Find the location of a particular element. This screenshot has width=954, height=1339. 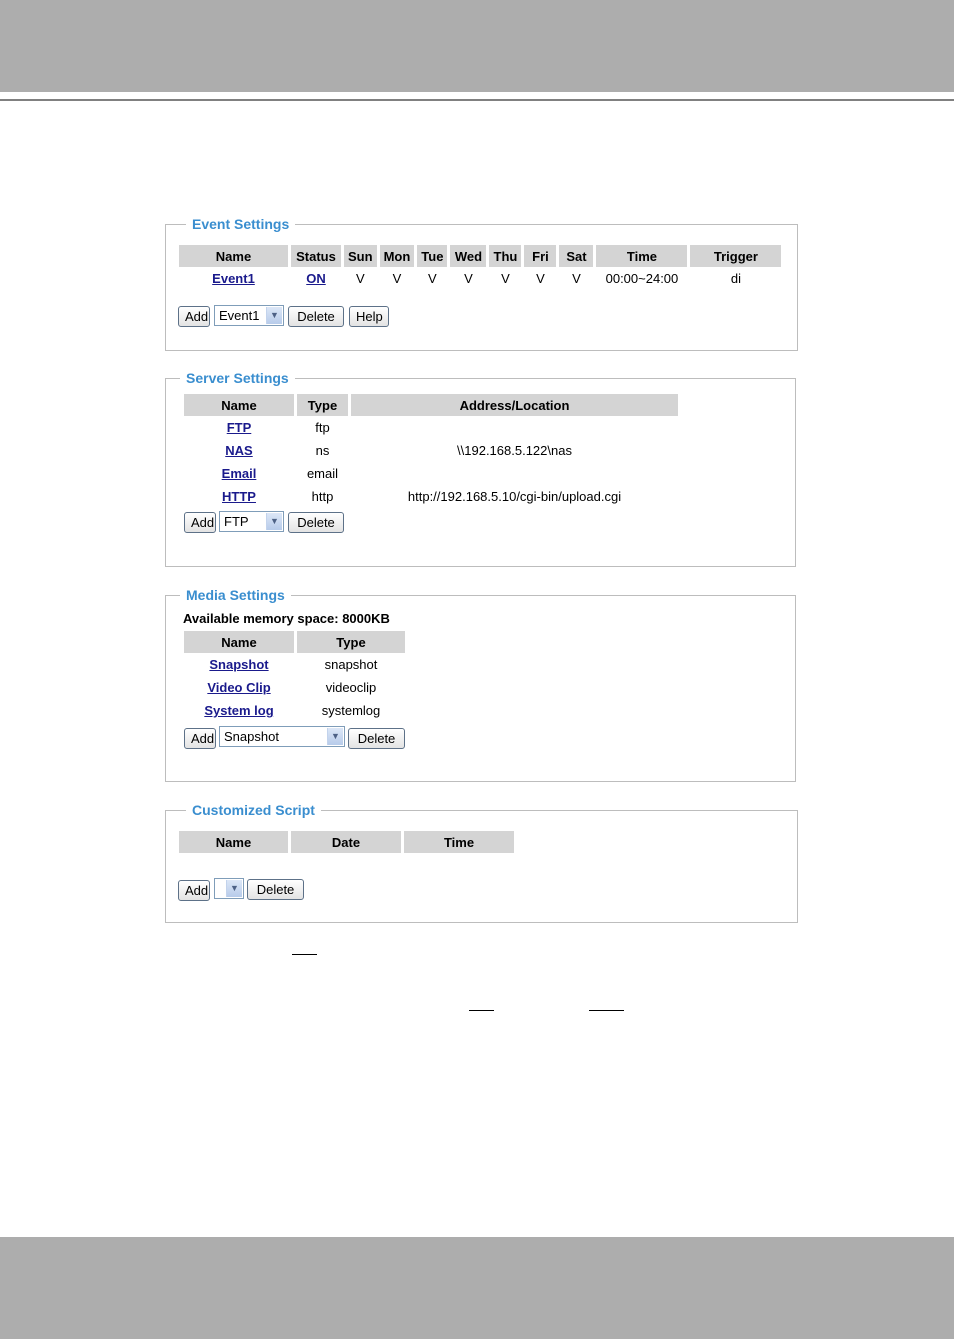

server-delete-button: Delete is located at coordinates (316, 522).